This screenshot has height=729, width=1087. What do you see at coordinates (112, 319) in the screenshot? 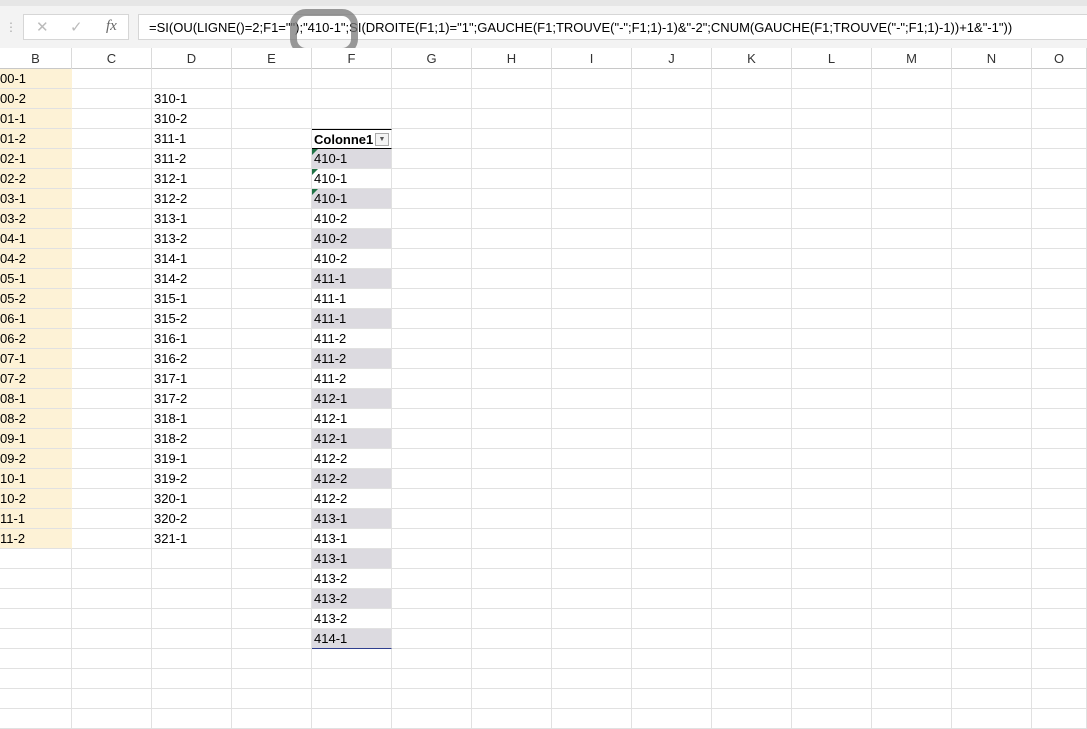
I see `cell-C13` at bounding box center [112, 319].